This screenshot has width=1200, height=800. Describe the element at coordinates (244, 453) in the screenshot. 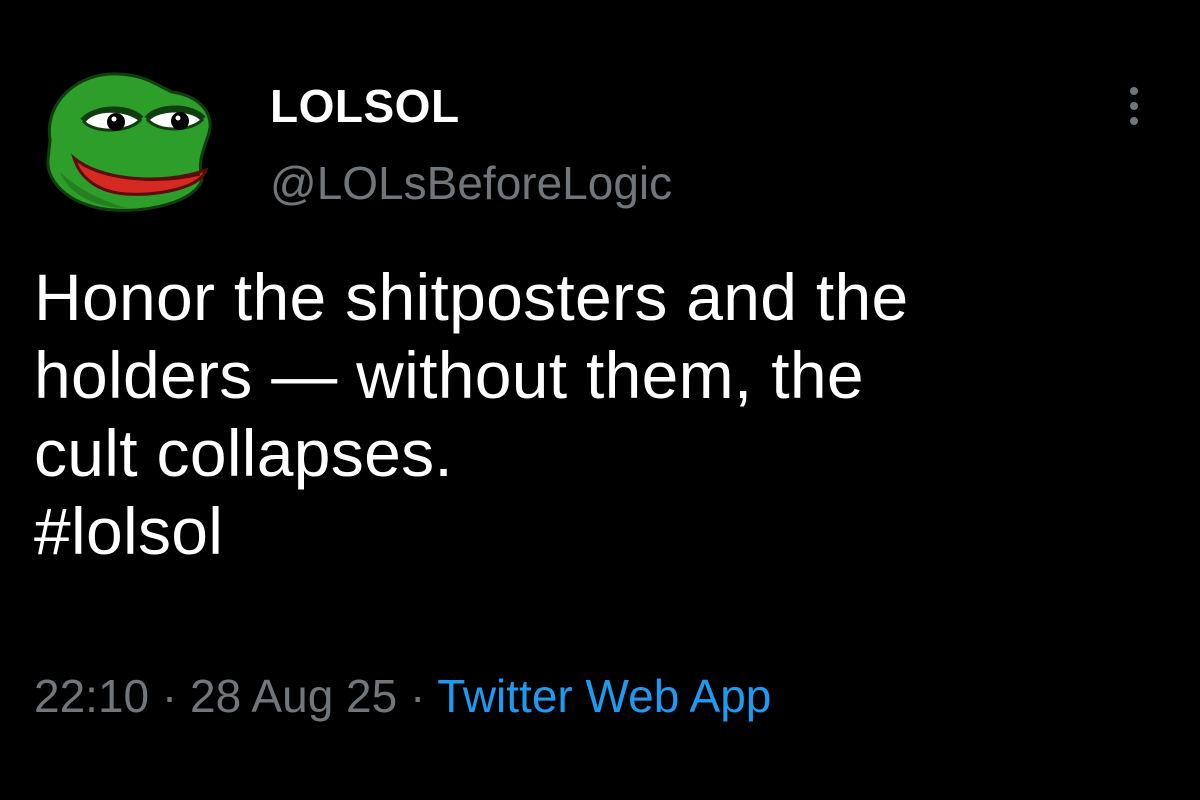

I see `tweet-text-line: cult collapses.` at that location.